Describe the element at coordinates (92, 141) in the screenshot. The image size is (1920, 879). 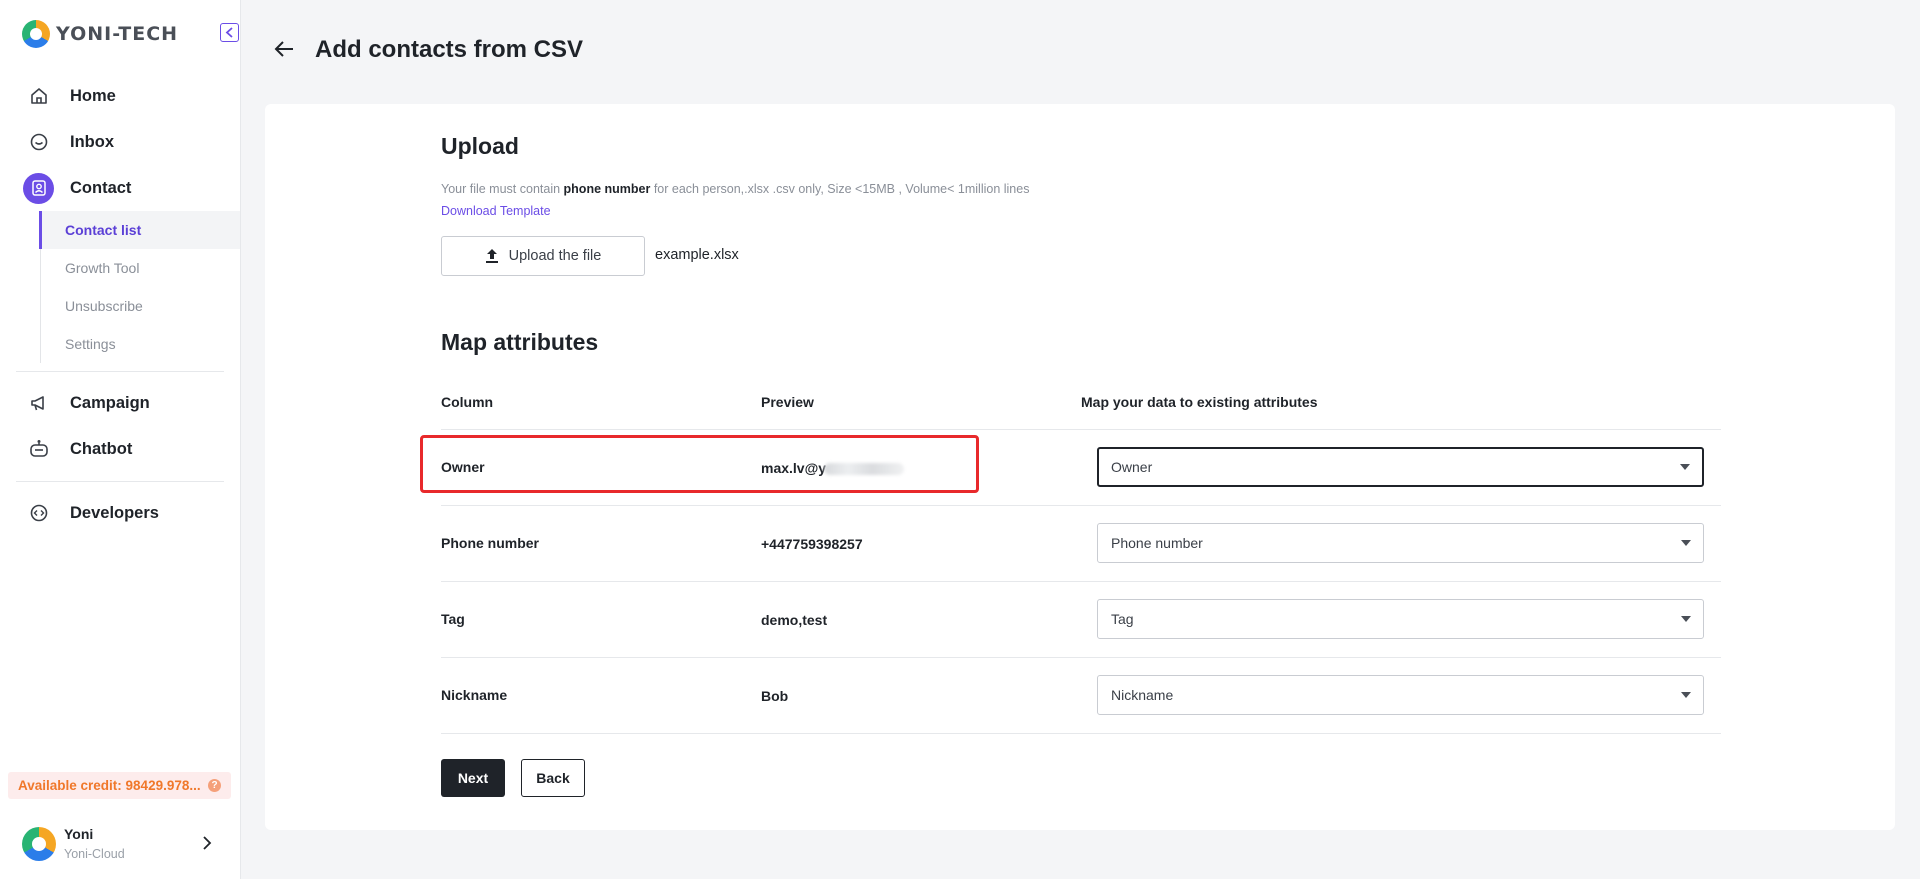
I see `nav-label-inbox: Inbox` at that location.